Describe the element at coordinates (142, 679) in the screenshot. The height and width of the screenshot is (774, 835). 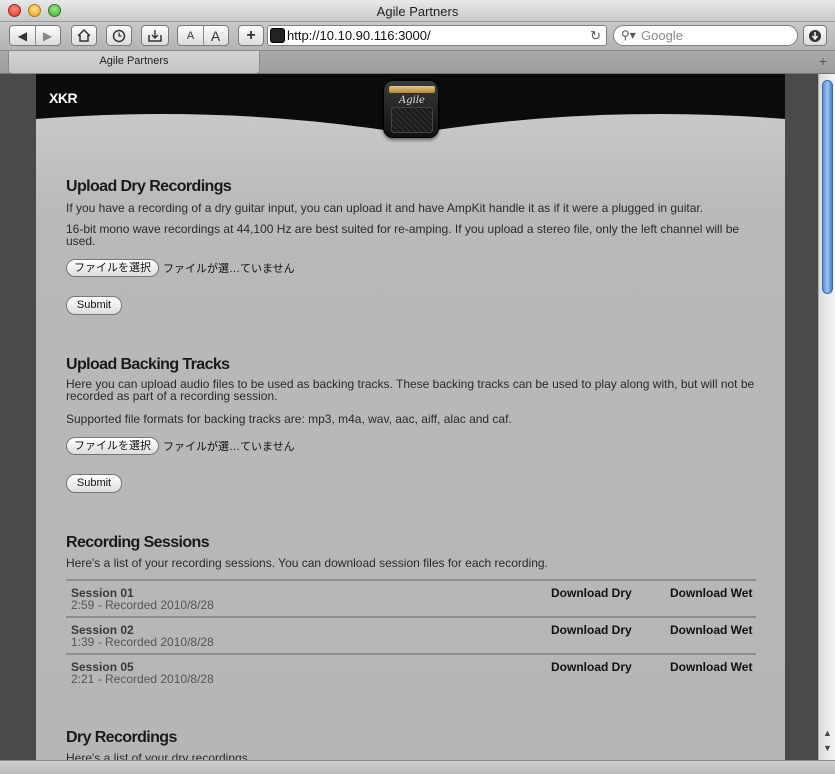
I see `session-info: 2:21 - Recorded 2010/8/28` at that location.